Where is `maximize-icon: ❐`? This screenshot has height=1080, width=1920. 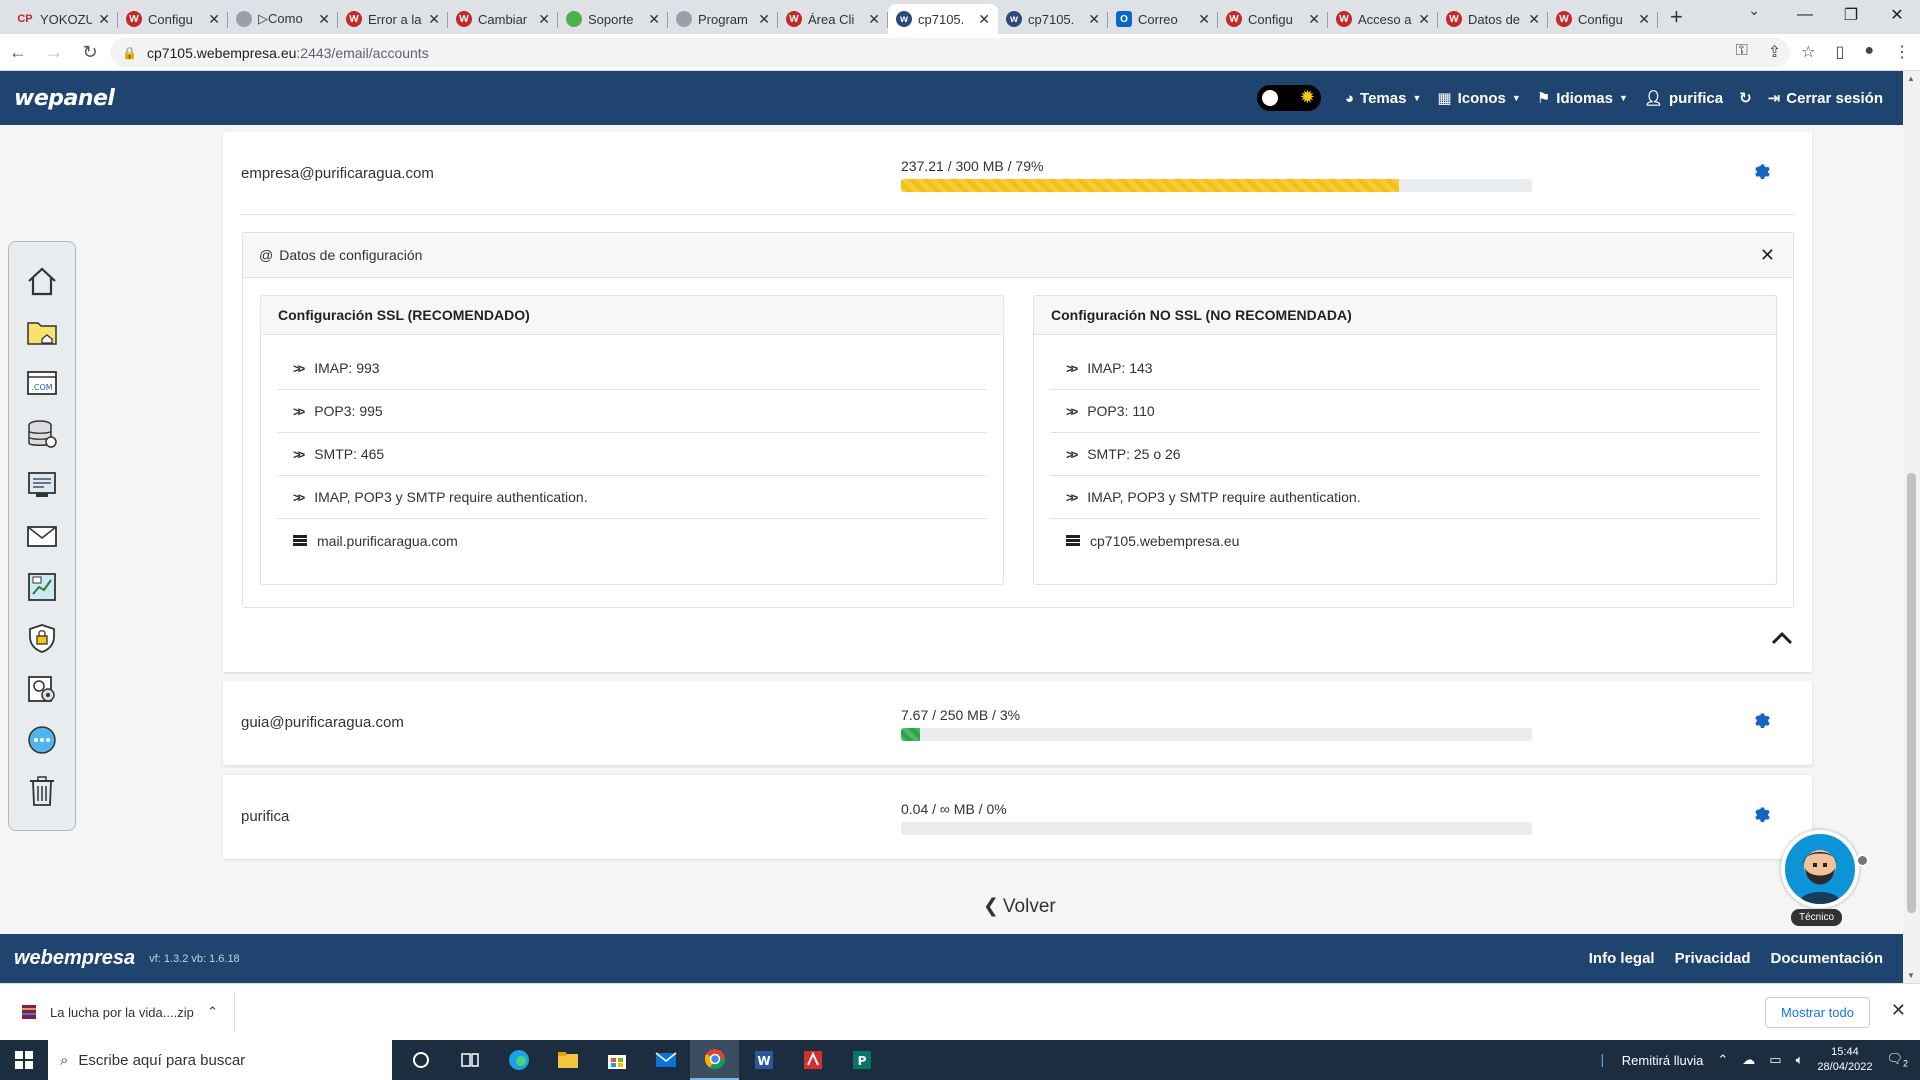 maximize-icon: ❐ is located at coordinates (1851, 15).